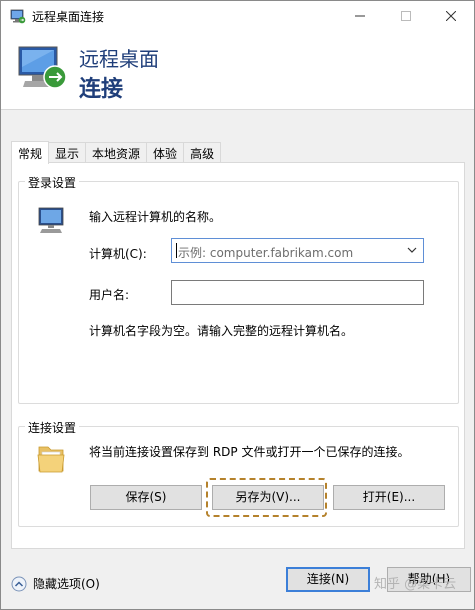 The width and height of the screenshot is (475, 610). Describe the element at coordinates (176, 250) in the screenshot. I see `text-cursor` at that location.